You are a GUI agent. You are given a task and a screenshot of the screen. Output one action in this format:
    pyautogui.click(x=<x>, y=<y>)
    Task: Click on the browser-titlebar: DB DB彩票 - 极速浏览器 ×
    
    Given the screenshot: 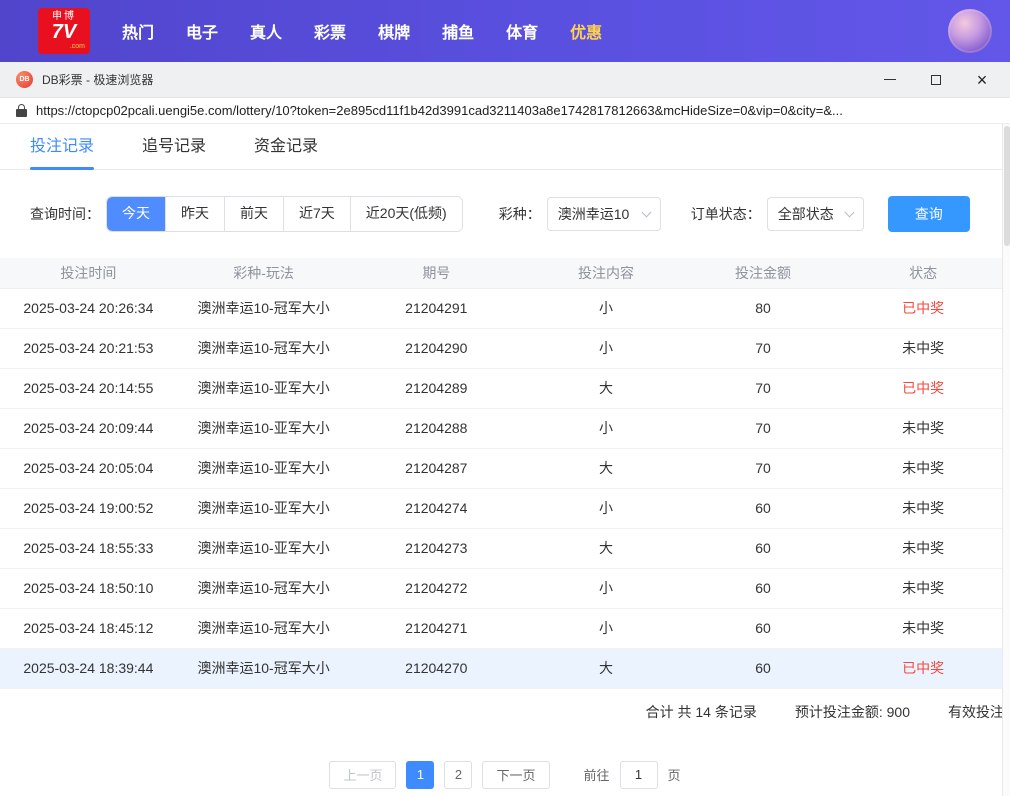 What is the action you would take?
    pyautogui.click(x=505, y=80)
    